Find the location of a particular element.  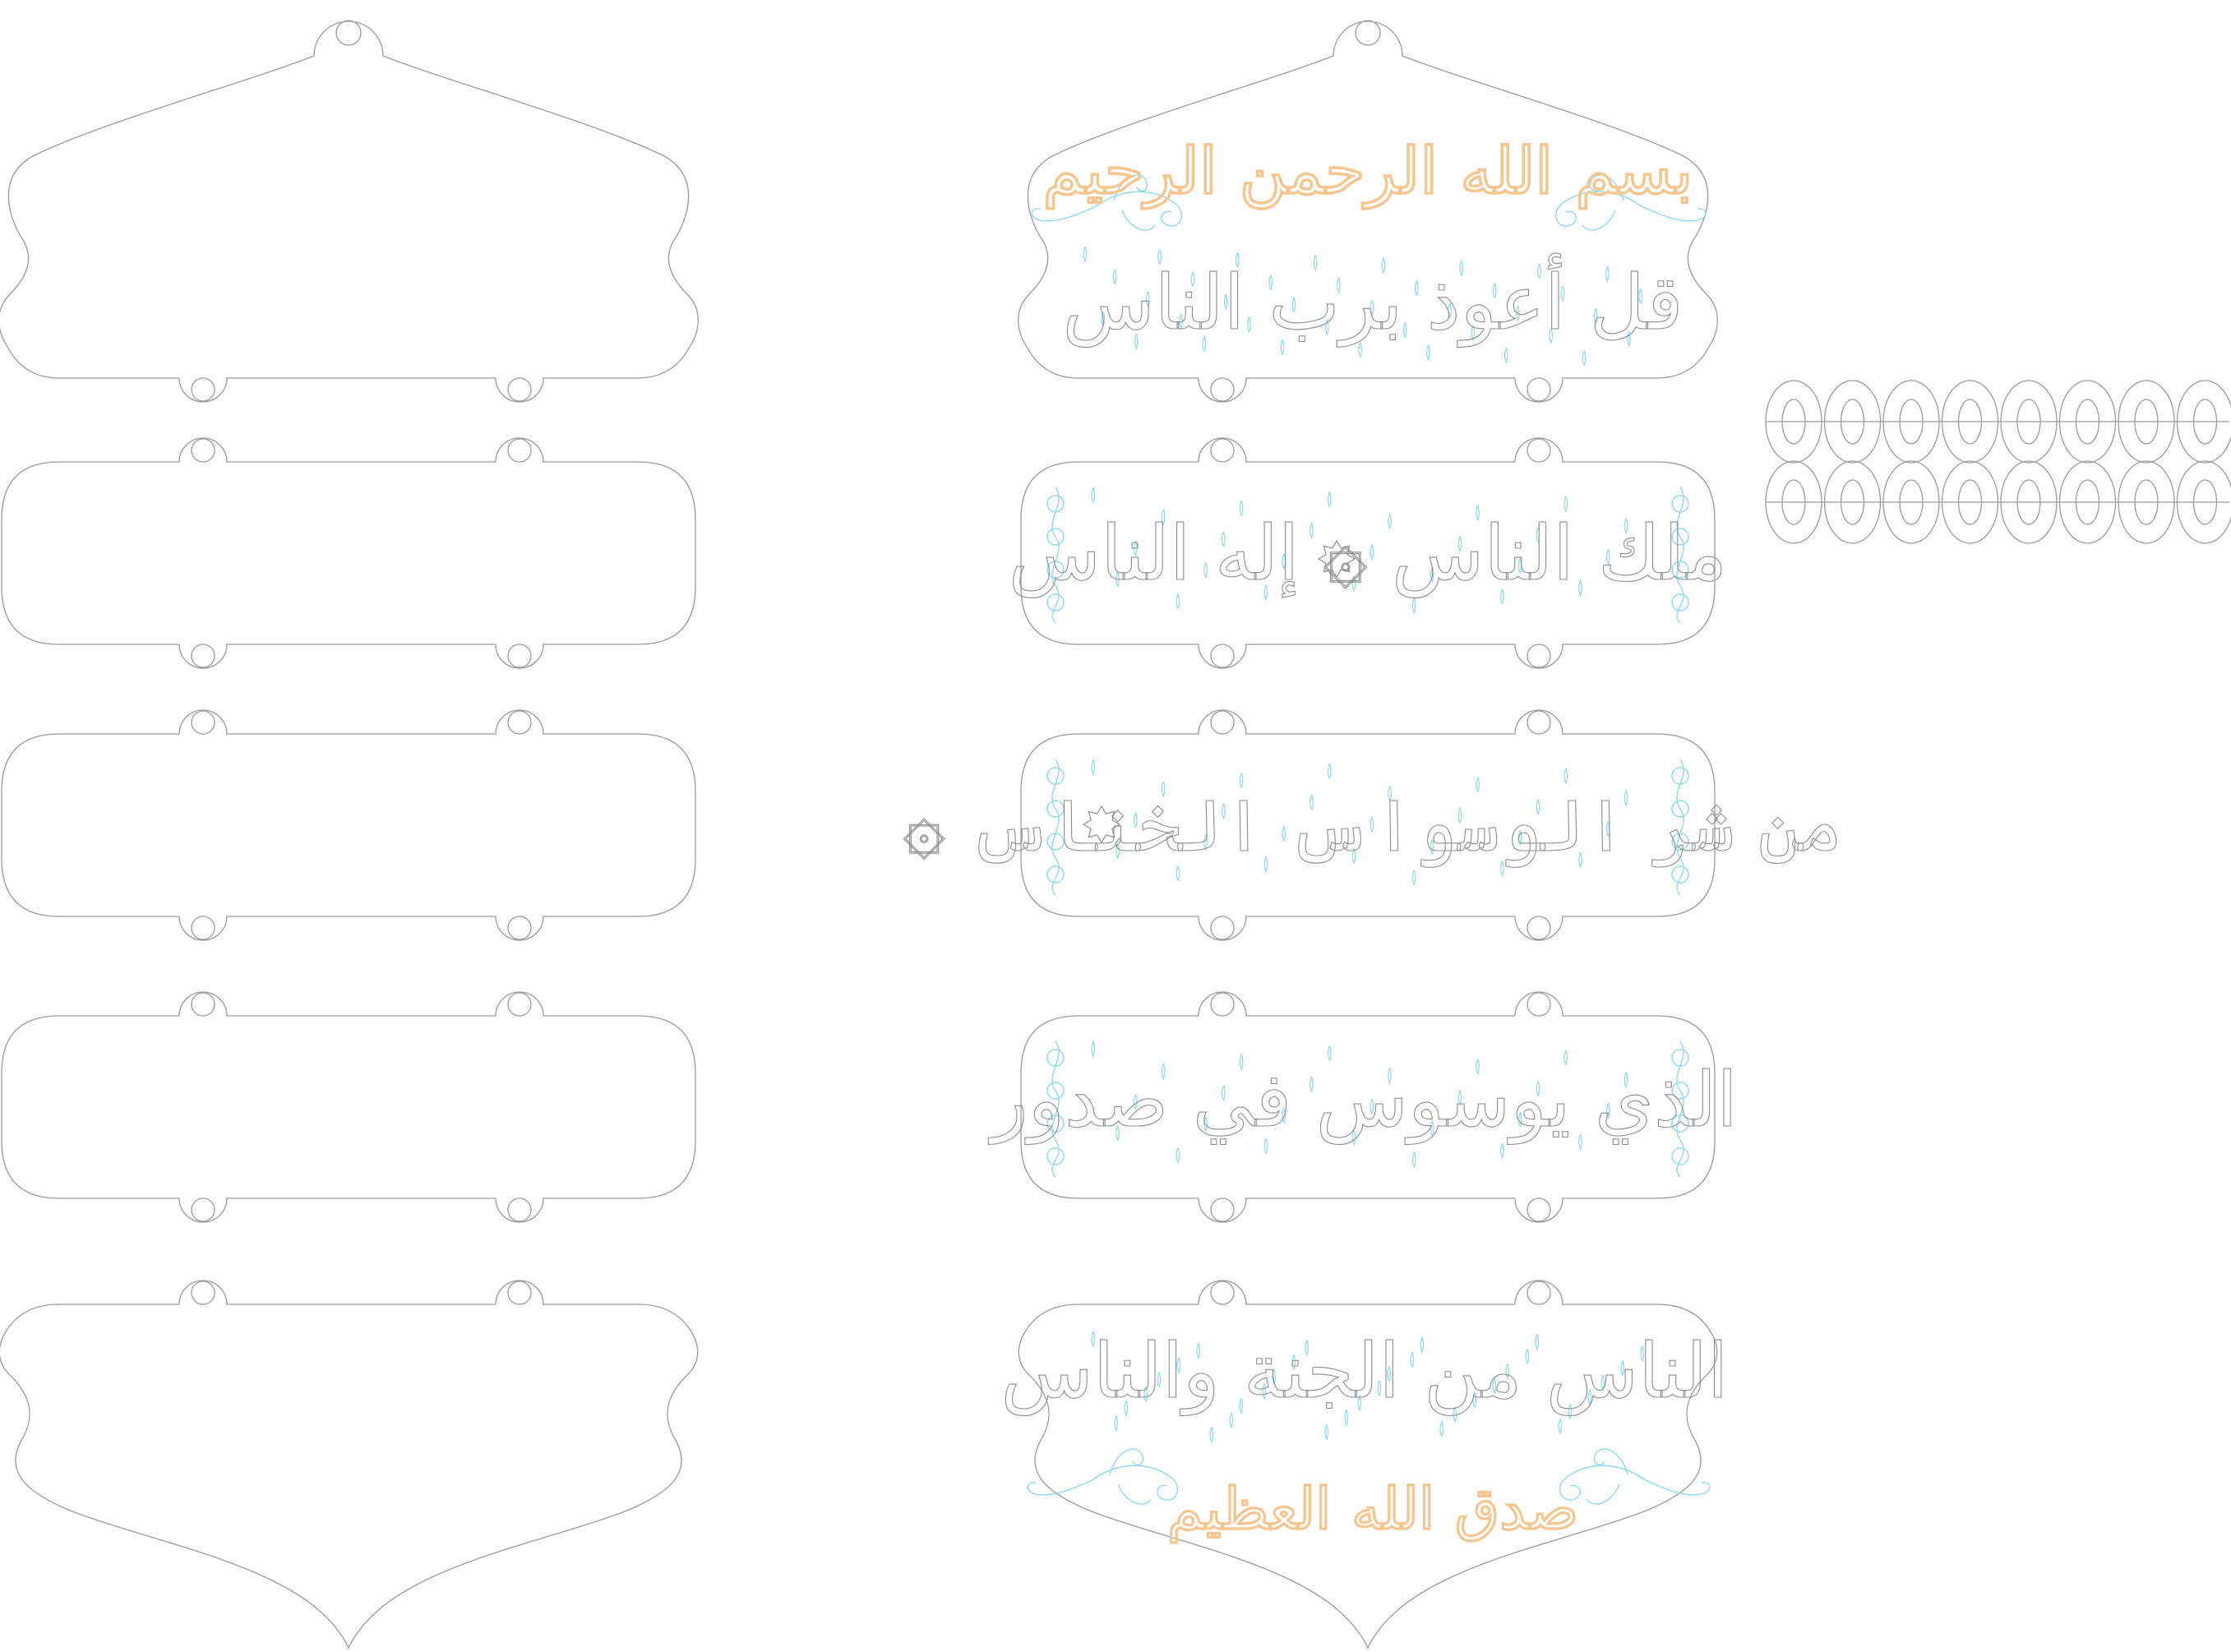

scroll-curl is located at coordinates (1135, 1482).